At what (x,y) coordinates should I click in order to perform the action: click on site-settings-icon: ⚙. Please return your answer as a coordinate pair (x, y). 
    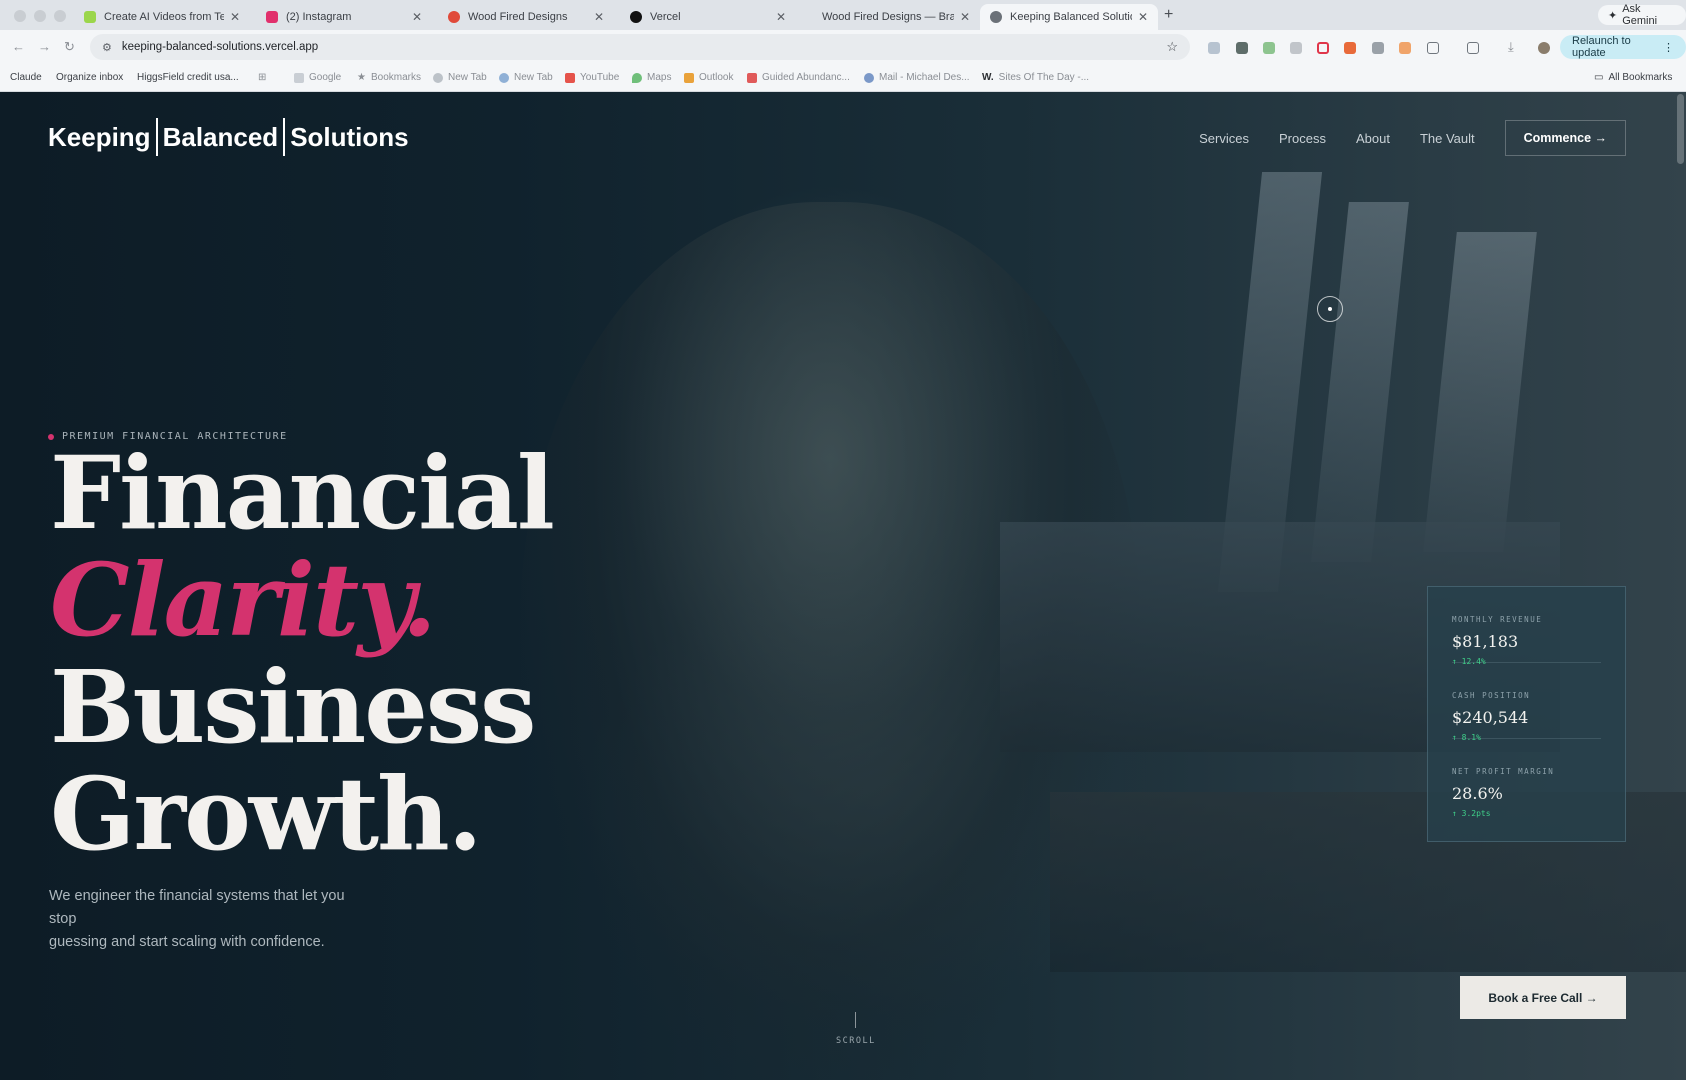
    Looking at the image, I should click on (107, 47).